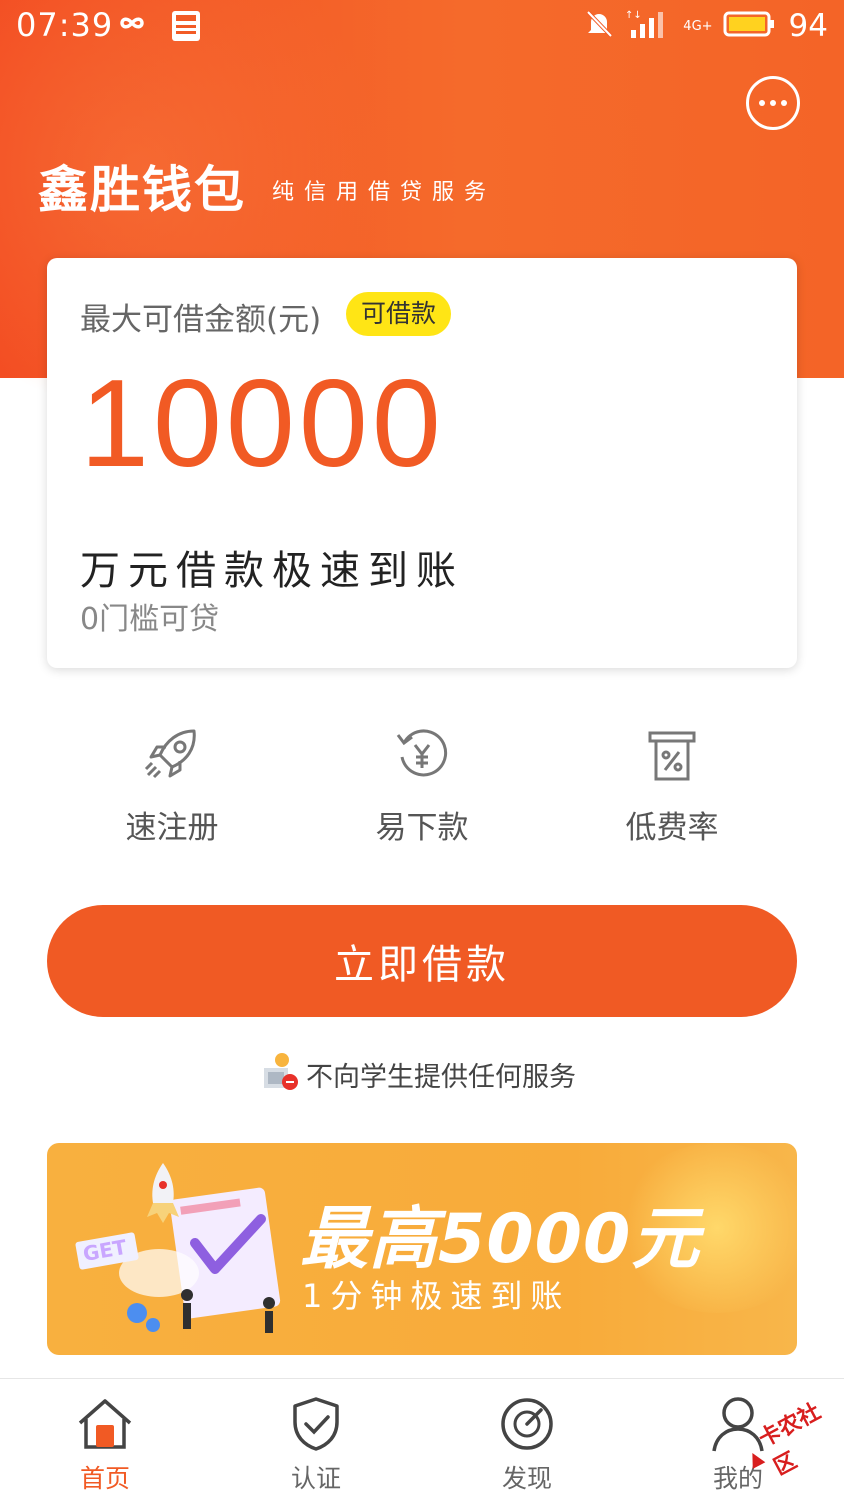 This screenshot has height=1501, width=844. Describe the element at coordinates (105, 1424) in the screenshot. I see `home-icon` at that location.